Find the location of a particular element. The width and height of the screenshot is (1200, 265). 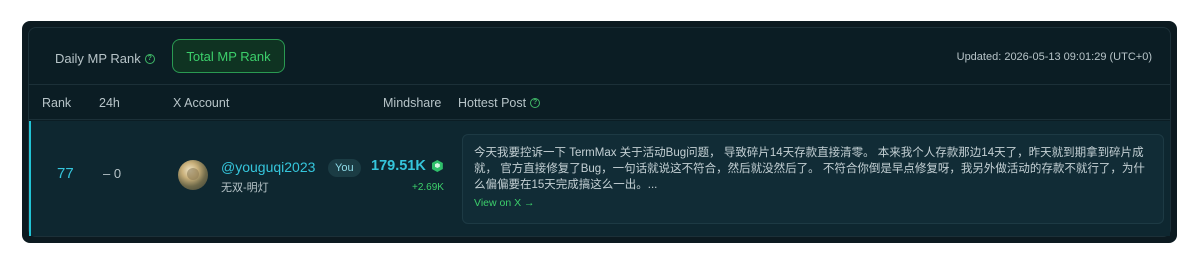

column-header-hottest-post: Hottest Post ? is located at coordinates (499, 103).